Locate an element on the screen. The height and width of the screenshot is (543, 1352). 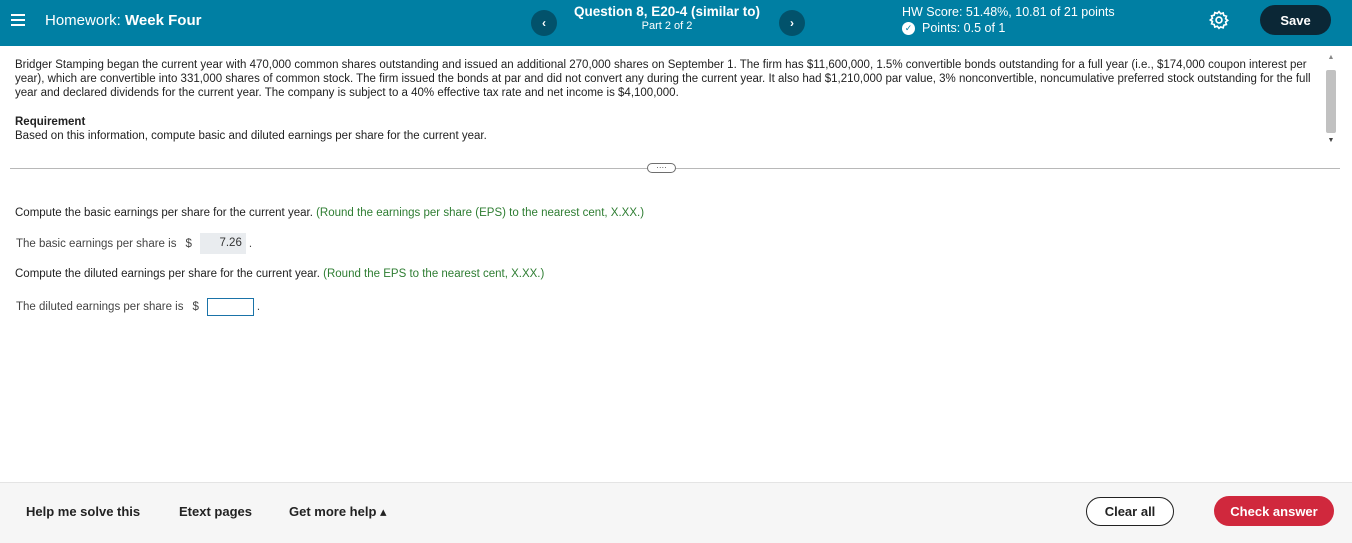
diluted-eps-input is located at coordinates (230, 307).